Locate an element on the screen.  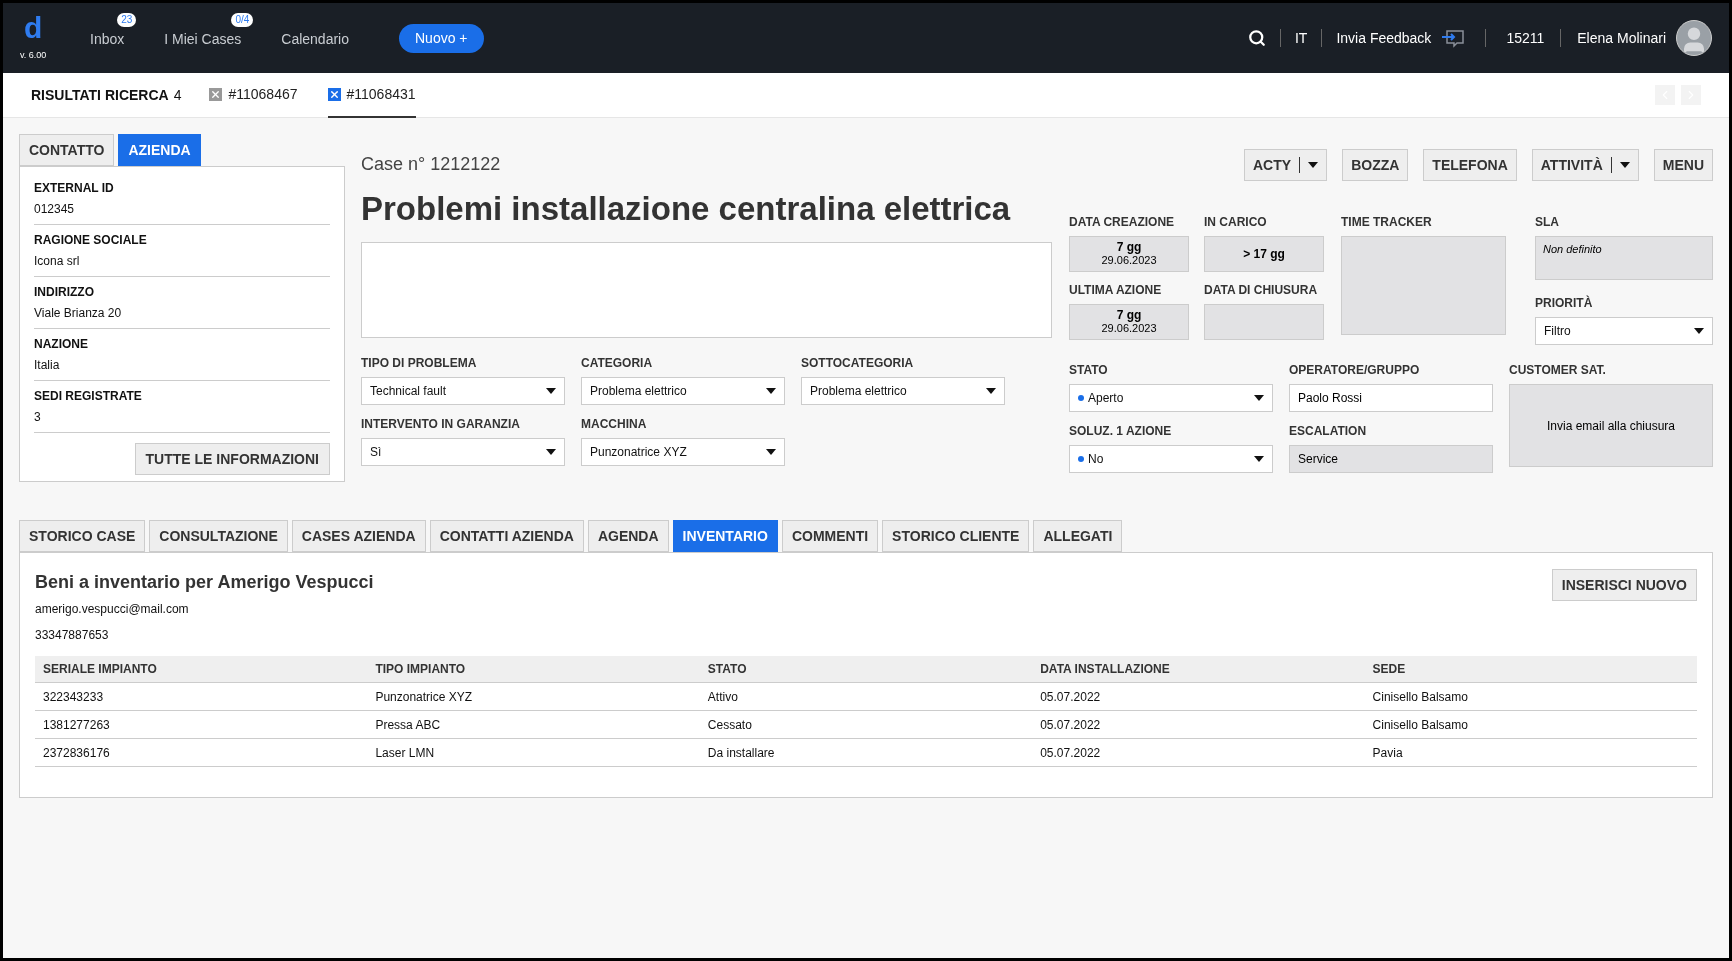
results-count: 4 is located at coordinates (177, 95).